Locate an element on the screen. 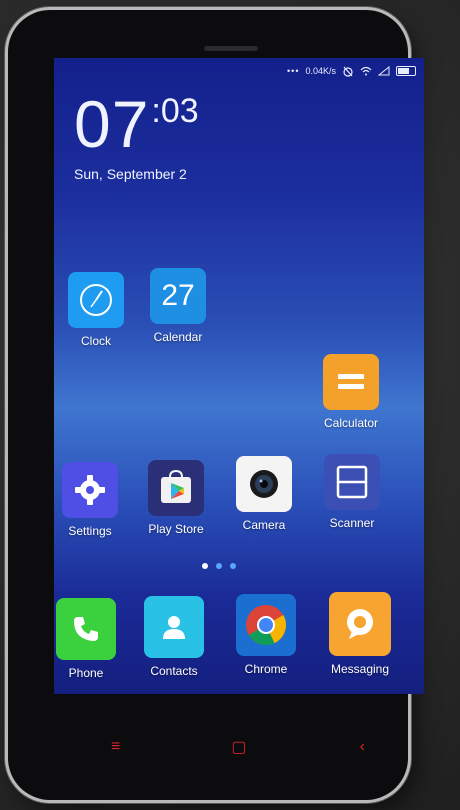 The image size is (460, 810). calendar-icon-day: 27 is located at coordinates (178, 295).